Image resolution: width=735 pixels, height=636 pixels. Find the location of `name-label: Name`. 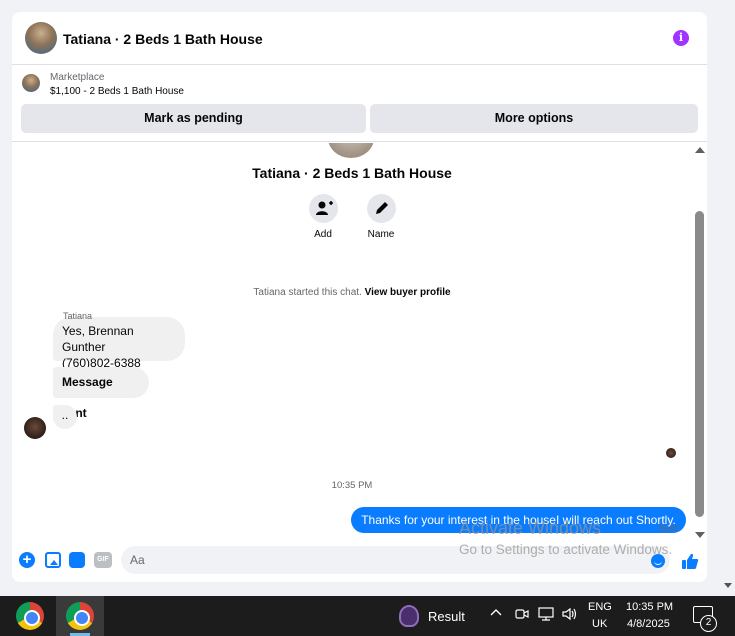

name-label: Name is located at coordinates (381, 234).